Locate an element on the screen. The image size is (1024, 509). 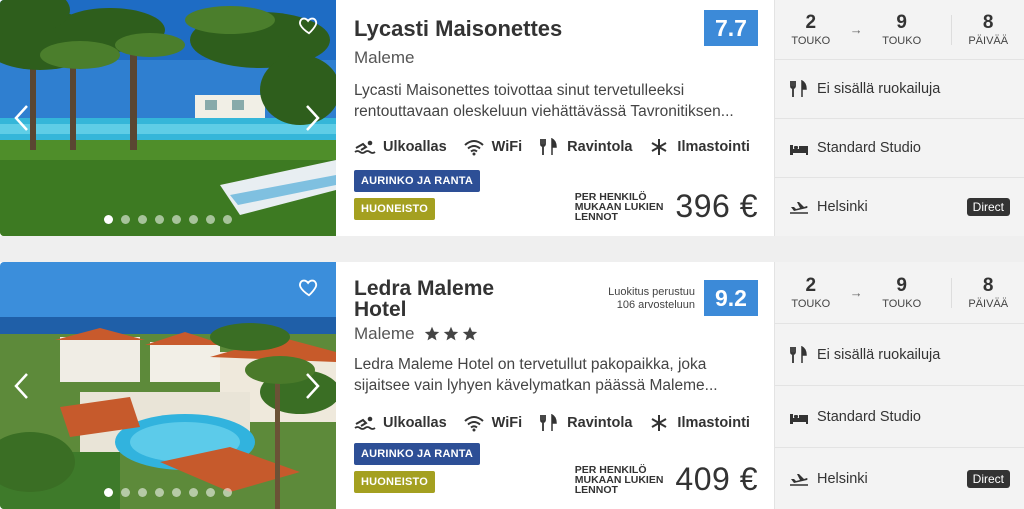
price-note-line: LENNOT is located at coordinates (596, 489).